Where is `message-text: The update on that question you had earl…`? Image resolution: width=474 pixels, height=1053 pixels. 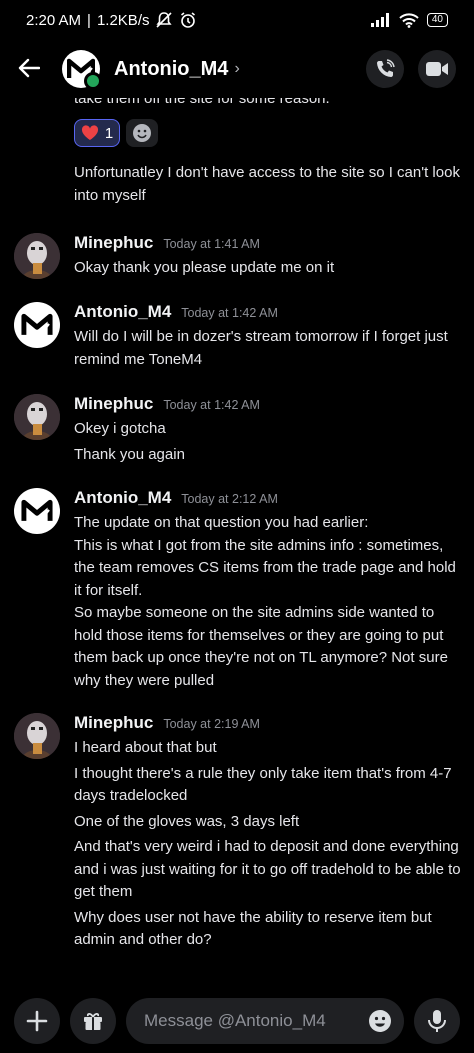 message-text: The update on that question you had earl… is located at coordinates (221, 522).